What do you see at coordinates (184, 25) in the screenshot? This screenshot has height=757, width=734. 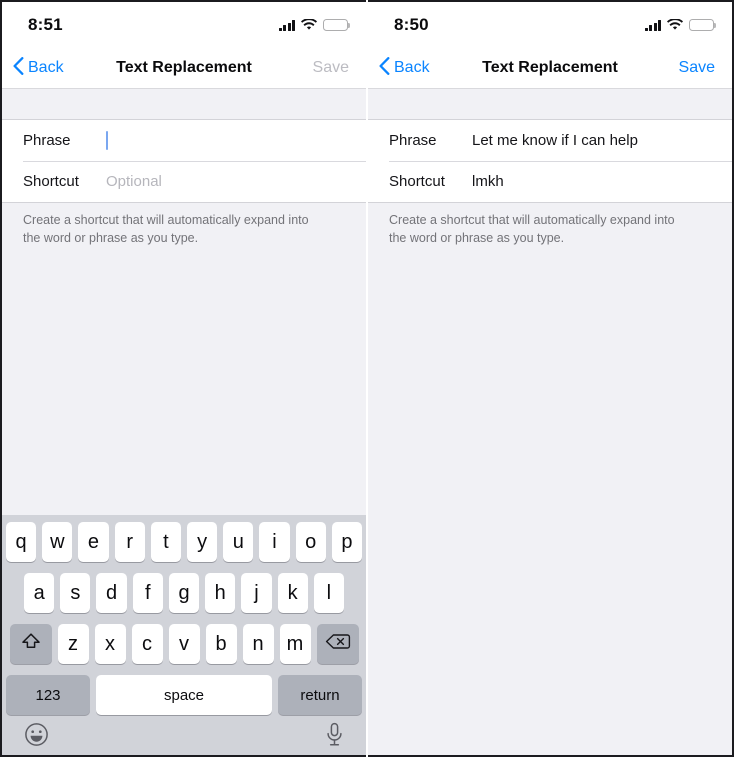 I see `status-bar: 8:51` at bounding box center [184, 25].